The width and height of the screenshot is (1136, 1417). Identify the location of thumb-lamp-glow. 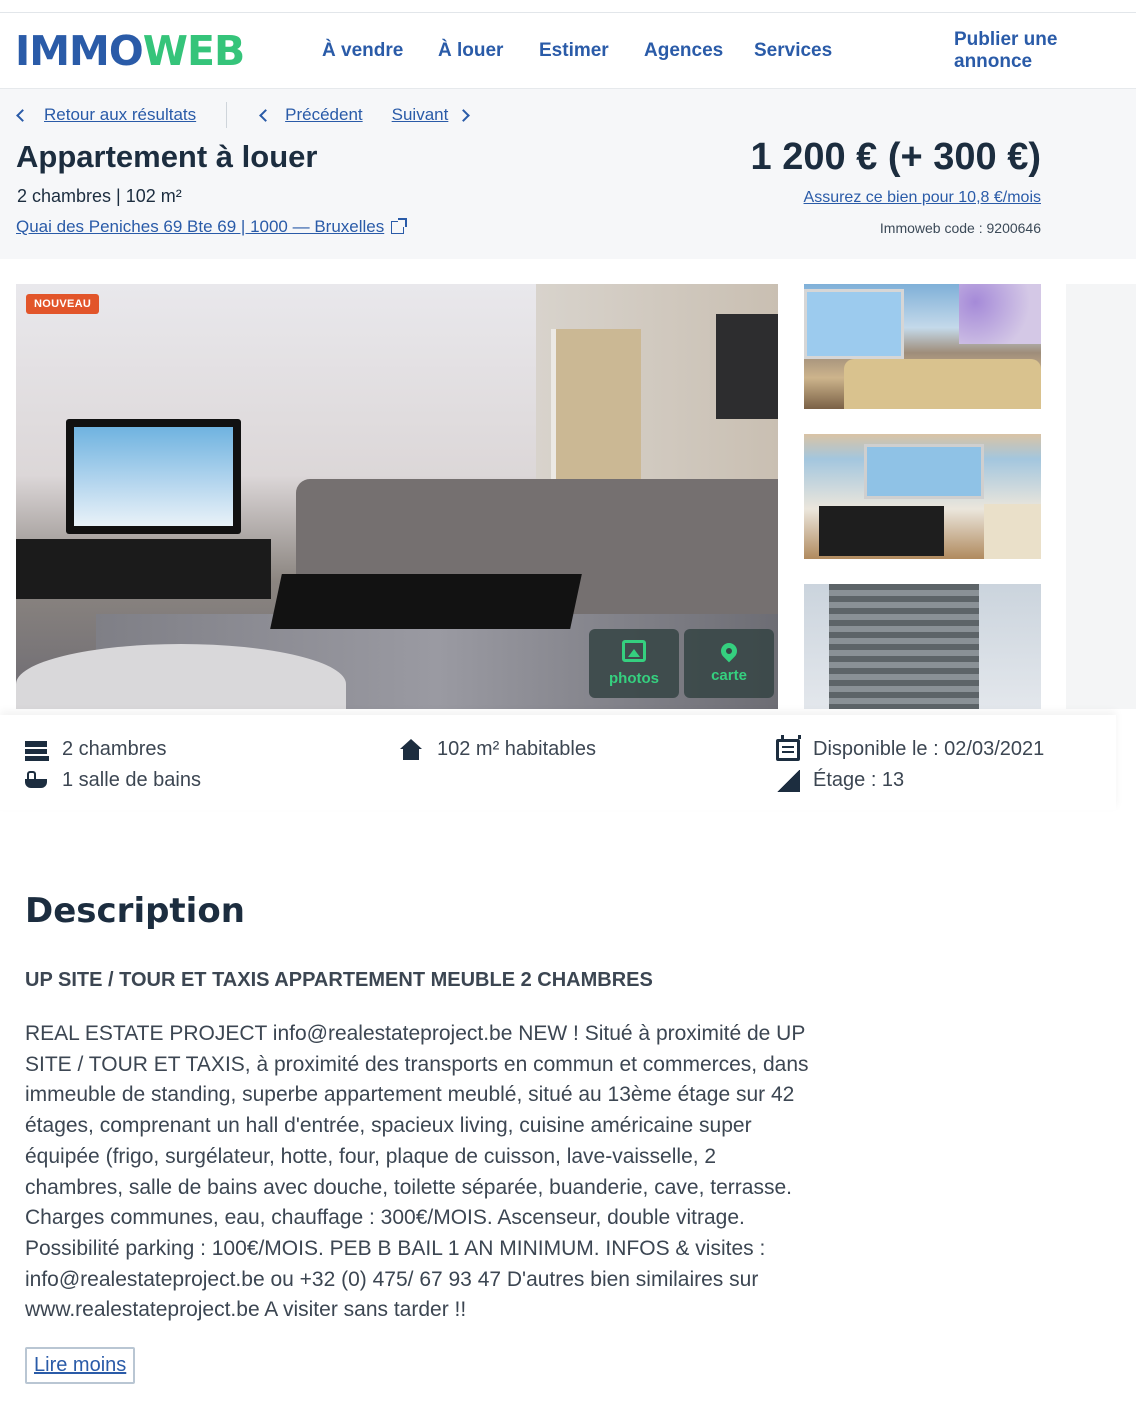
(1000, 314).